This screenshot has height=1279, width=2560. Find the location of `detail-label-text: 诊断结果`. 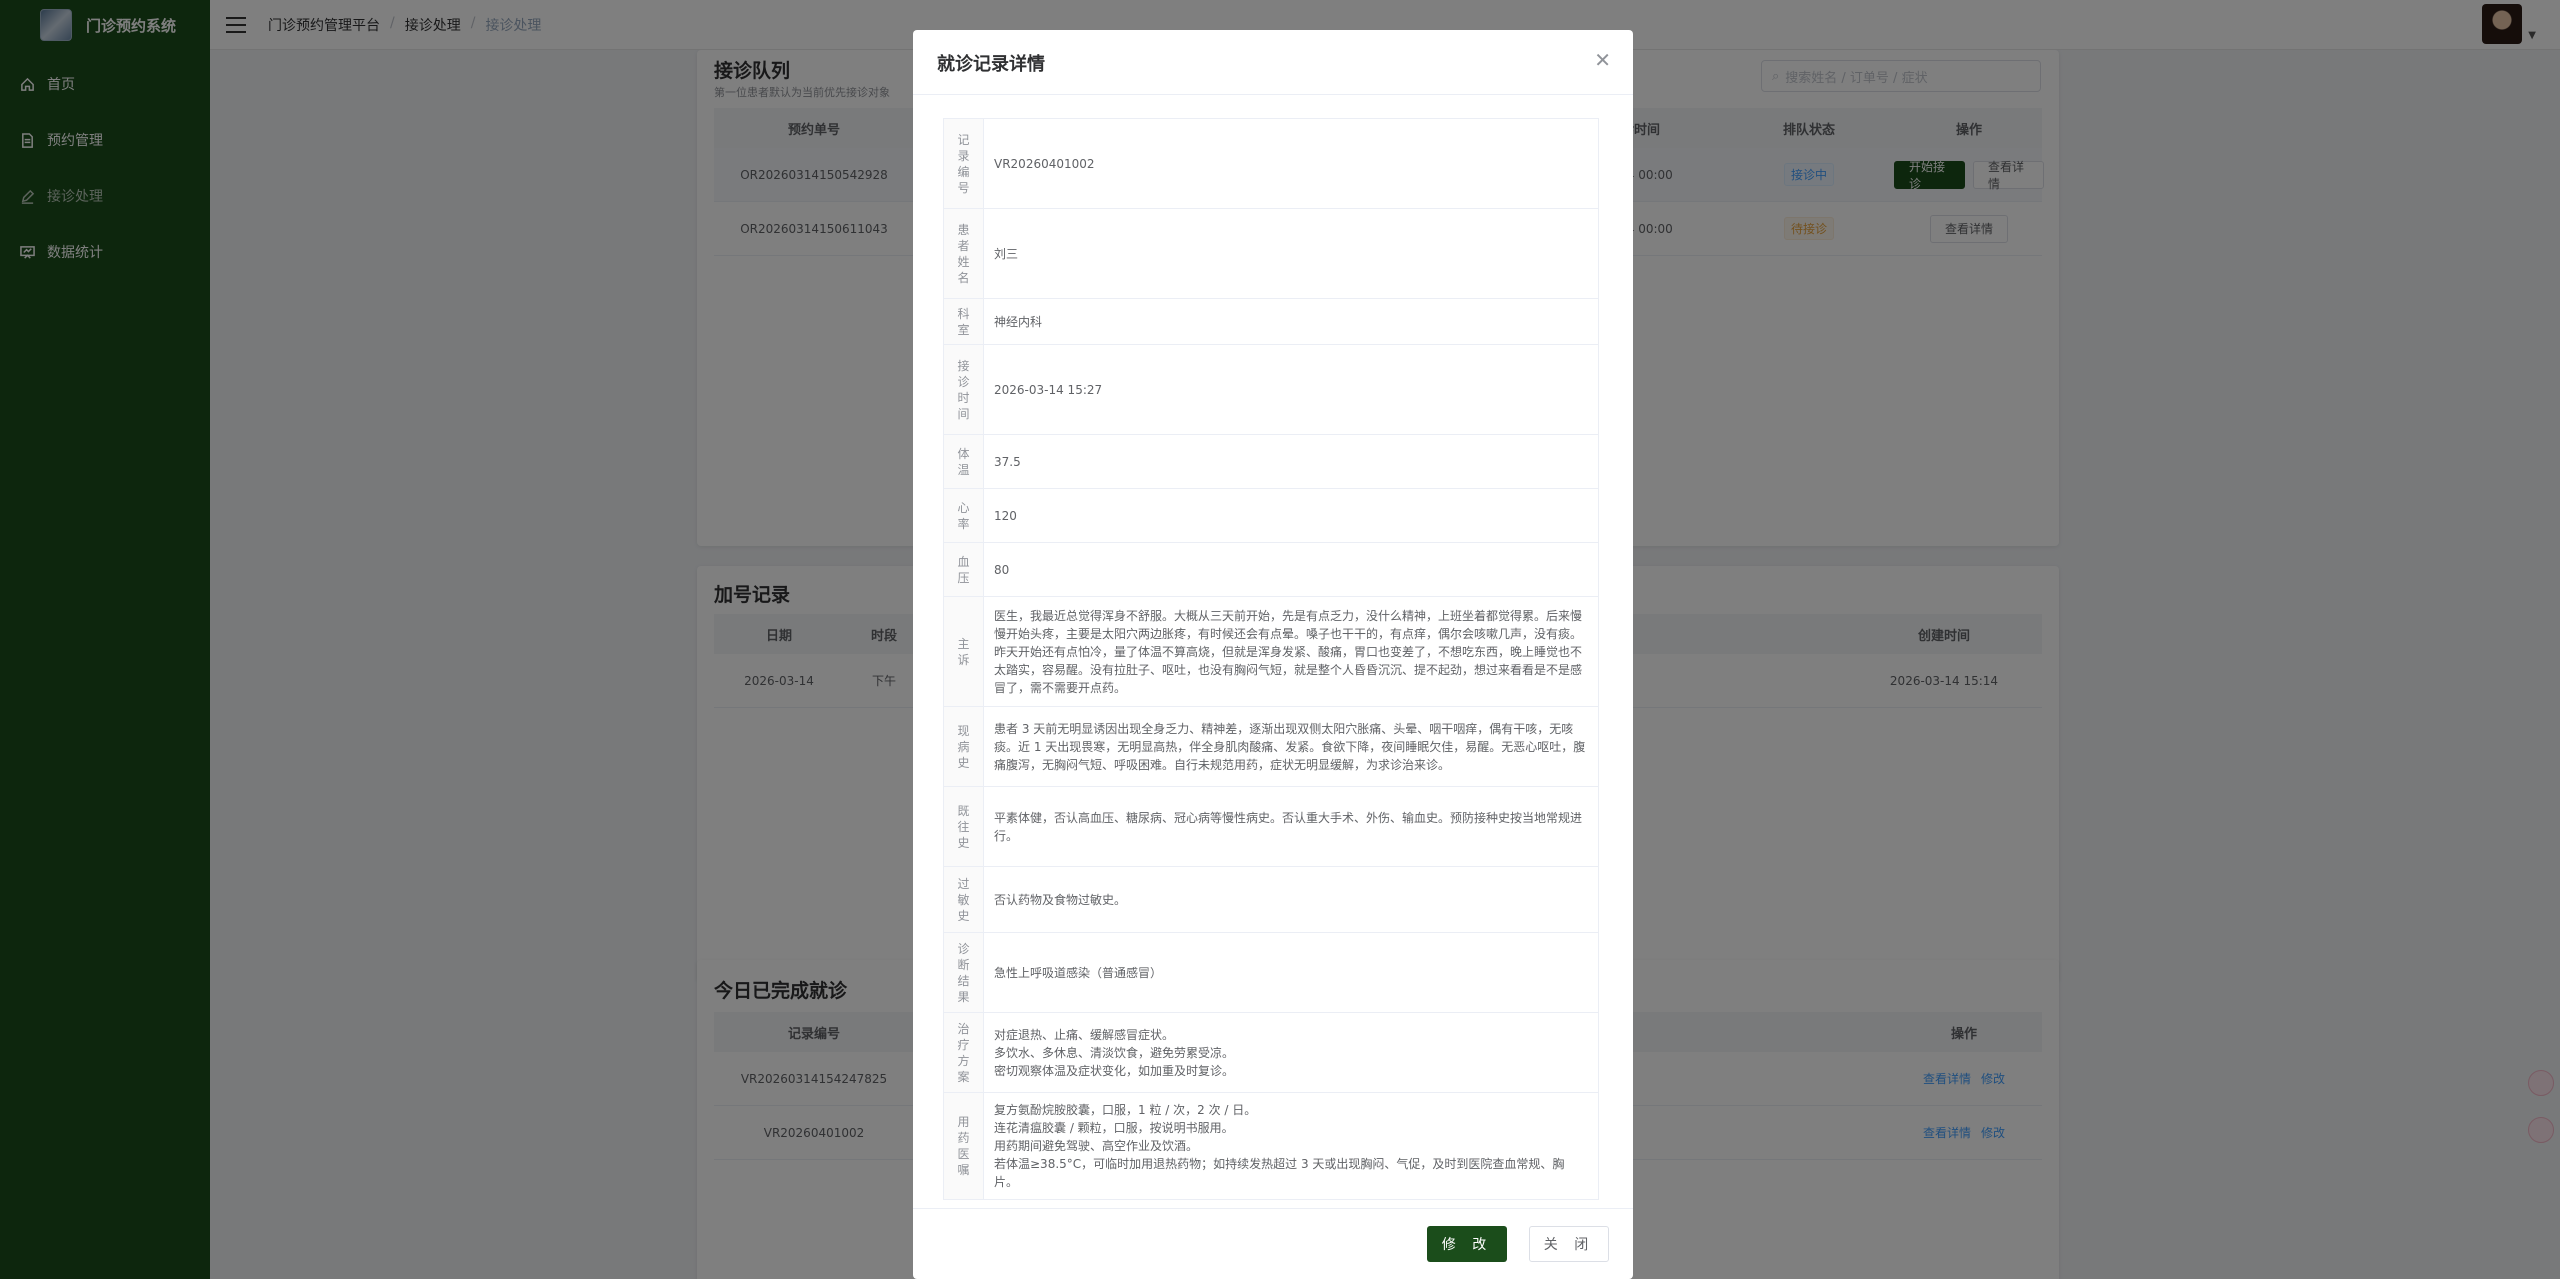

detail-label-text: 诊断结果 is located at coordinates (963, 972).